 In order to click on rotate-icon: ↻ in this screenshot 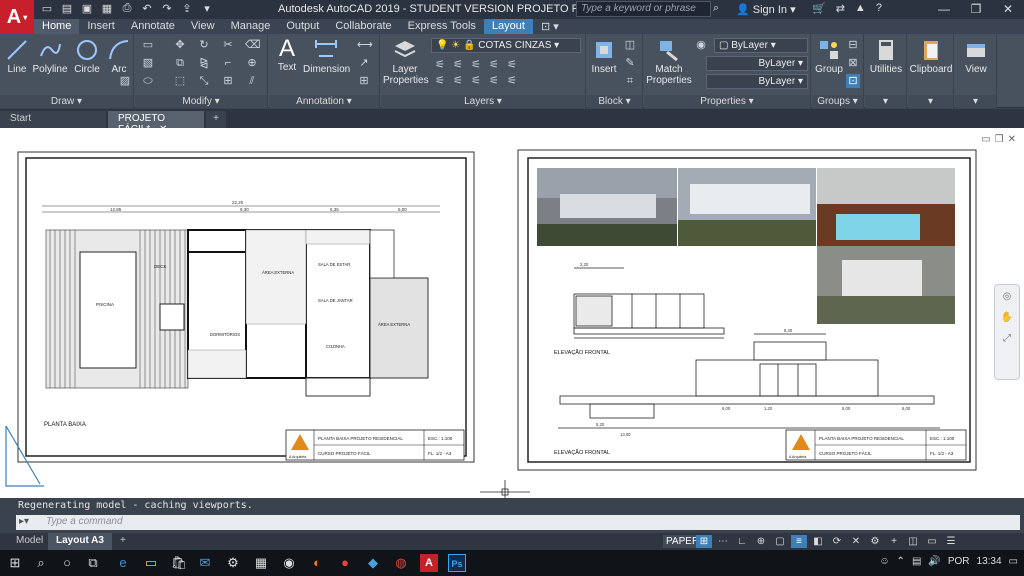, I will do `click(204, 45)`.